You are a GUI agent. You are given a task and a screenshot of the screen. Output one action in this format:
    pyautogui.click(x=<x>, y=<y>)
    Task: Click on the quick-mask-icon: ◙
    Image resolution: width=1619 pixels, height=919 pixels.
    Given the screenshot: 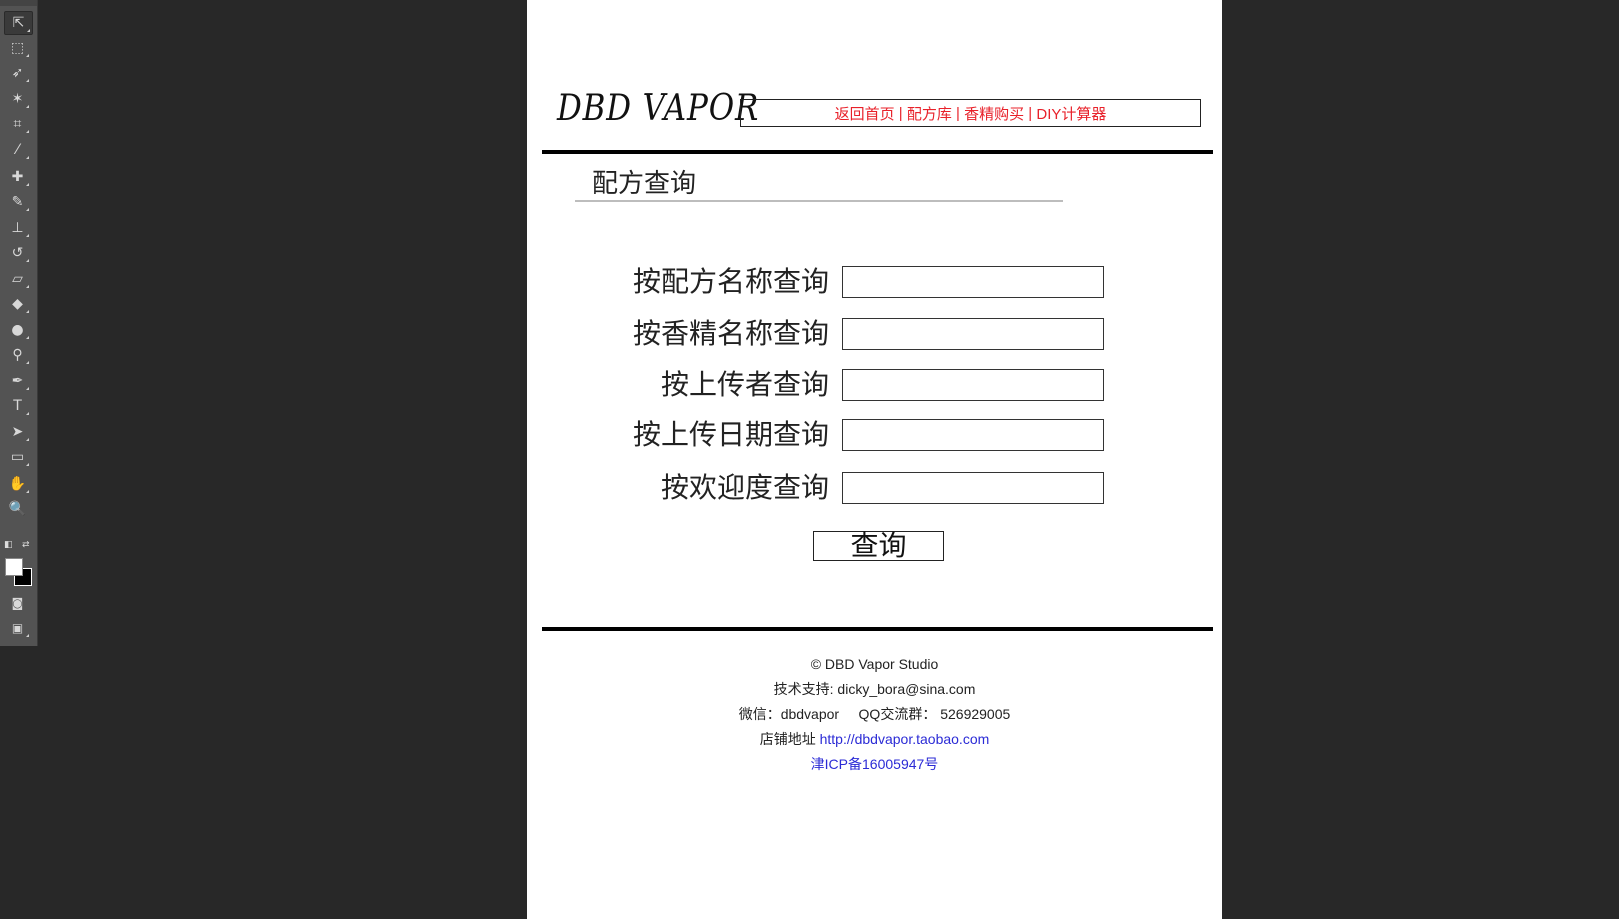 What is the action you would take?
    pyautogui.click(x=17, y=603)
    